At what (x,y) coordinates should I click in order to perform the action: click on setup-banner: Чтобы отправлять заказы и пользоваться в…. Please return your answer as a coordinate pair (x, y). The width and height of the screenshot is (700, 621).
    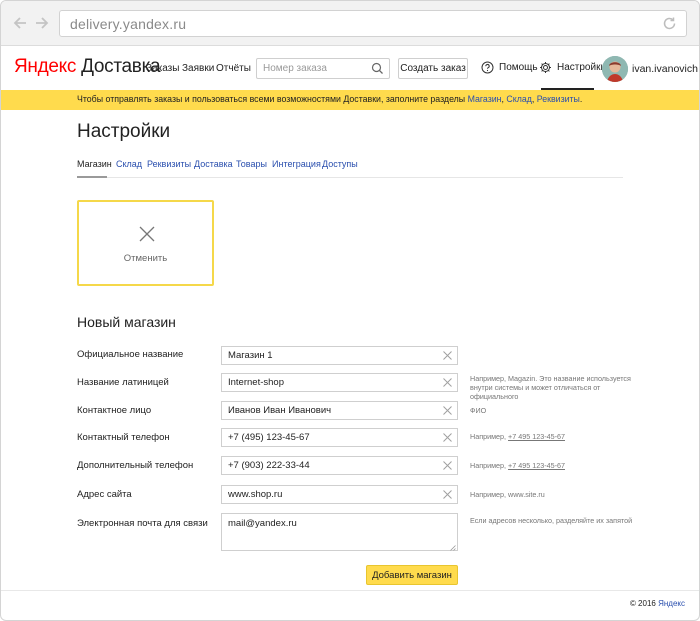
    Looking at the image, I should click on (350, 100).